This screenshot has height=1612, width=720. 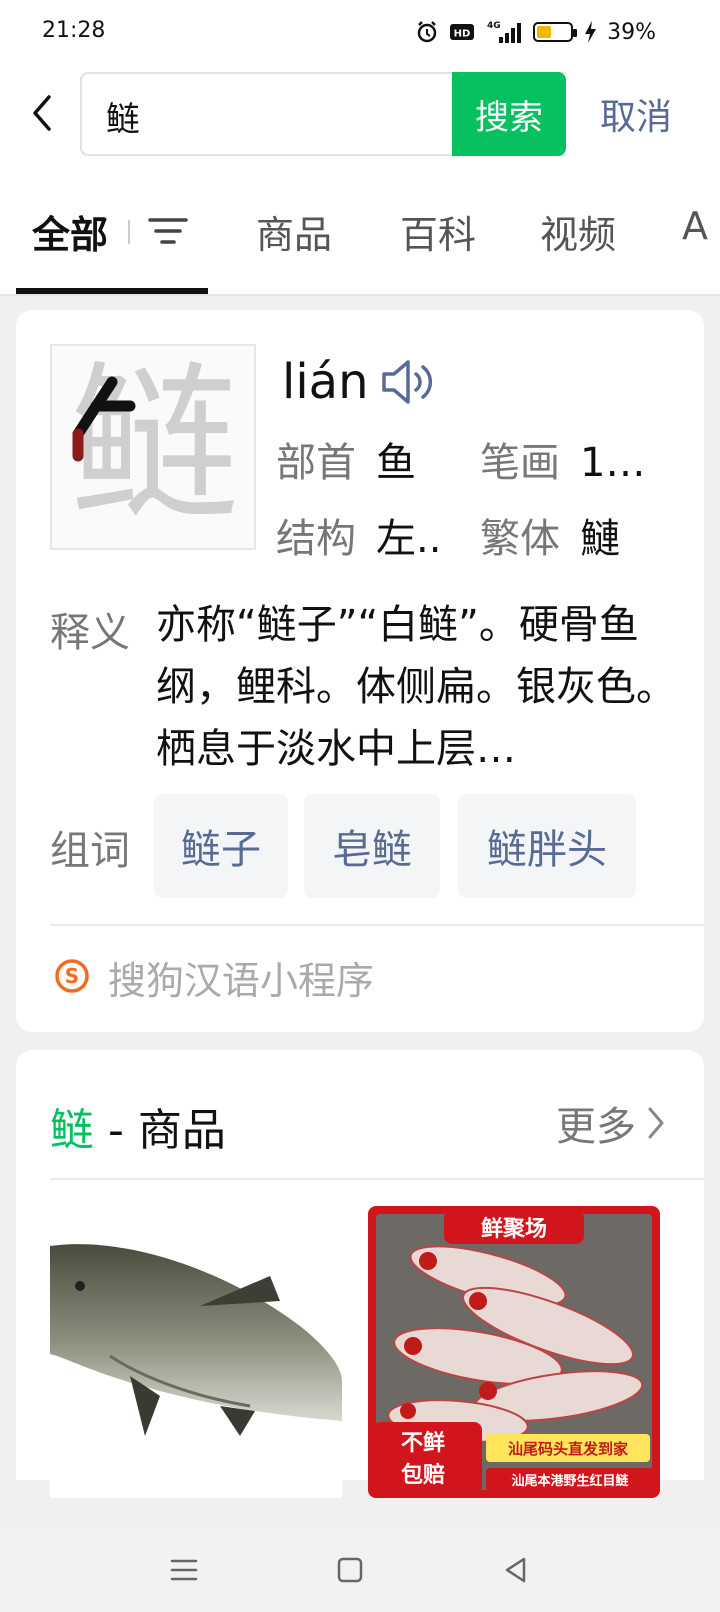 I want to click on menu-icon, so click(x=184, y=1570).